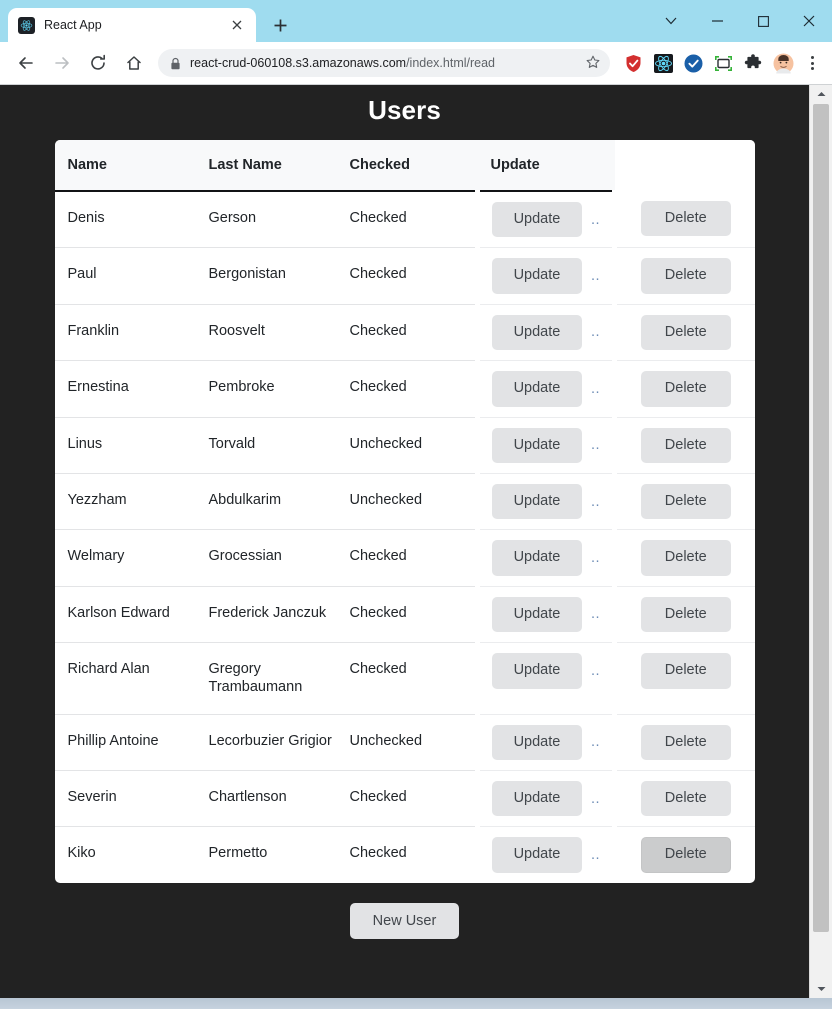 The width and height of the screenshot is (832, 1009). Describe the element at coordinates (753, 63) in the screenshot. I see `puzzle-piece-icon` at that location.